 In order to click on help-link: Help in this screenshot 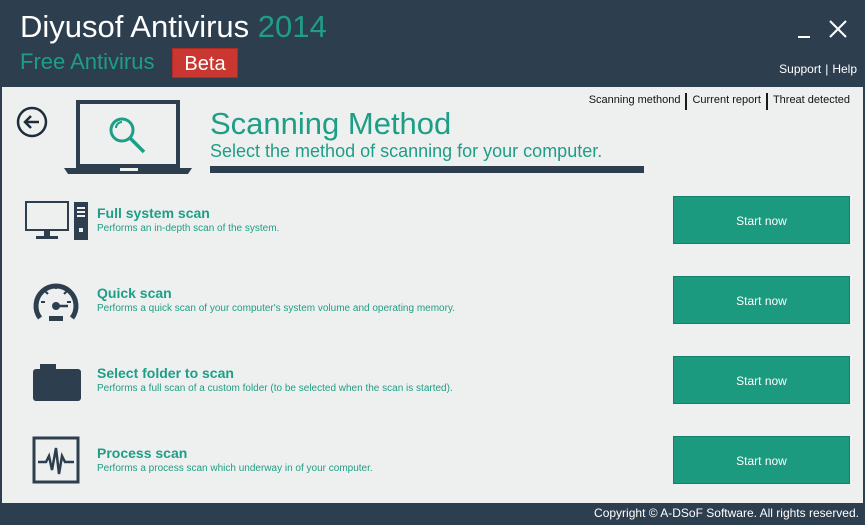, I will do `click(844, 69)`.